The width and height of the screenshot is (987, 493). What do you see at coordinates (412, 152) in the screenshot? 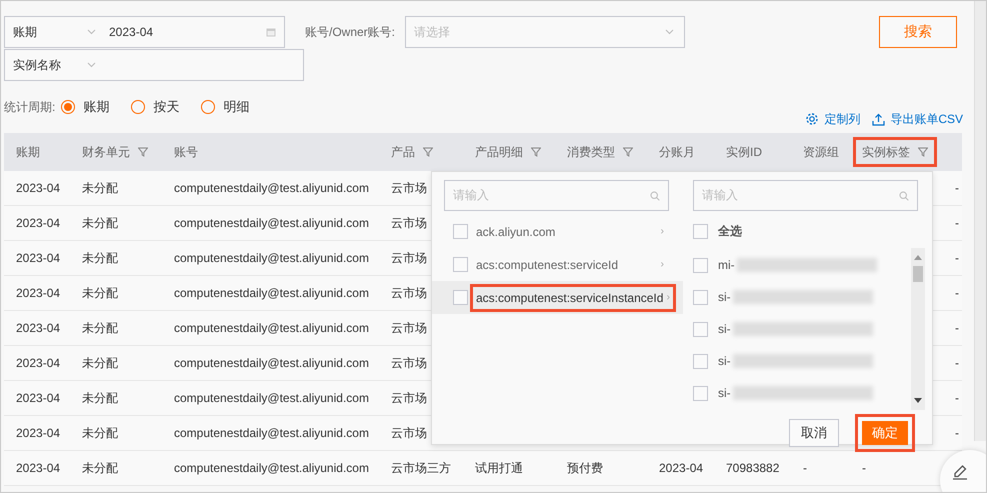
I see `column-header: 产品` at bounding box center [412, 152].